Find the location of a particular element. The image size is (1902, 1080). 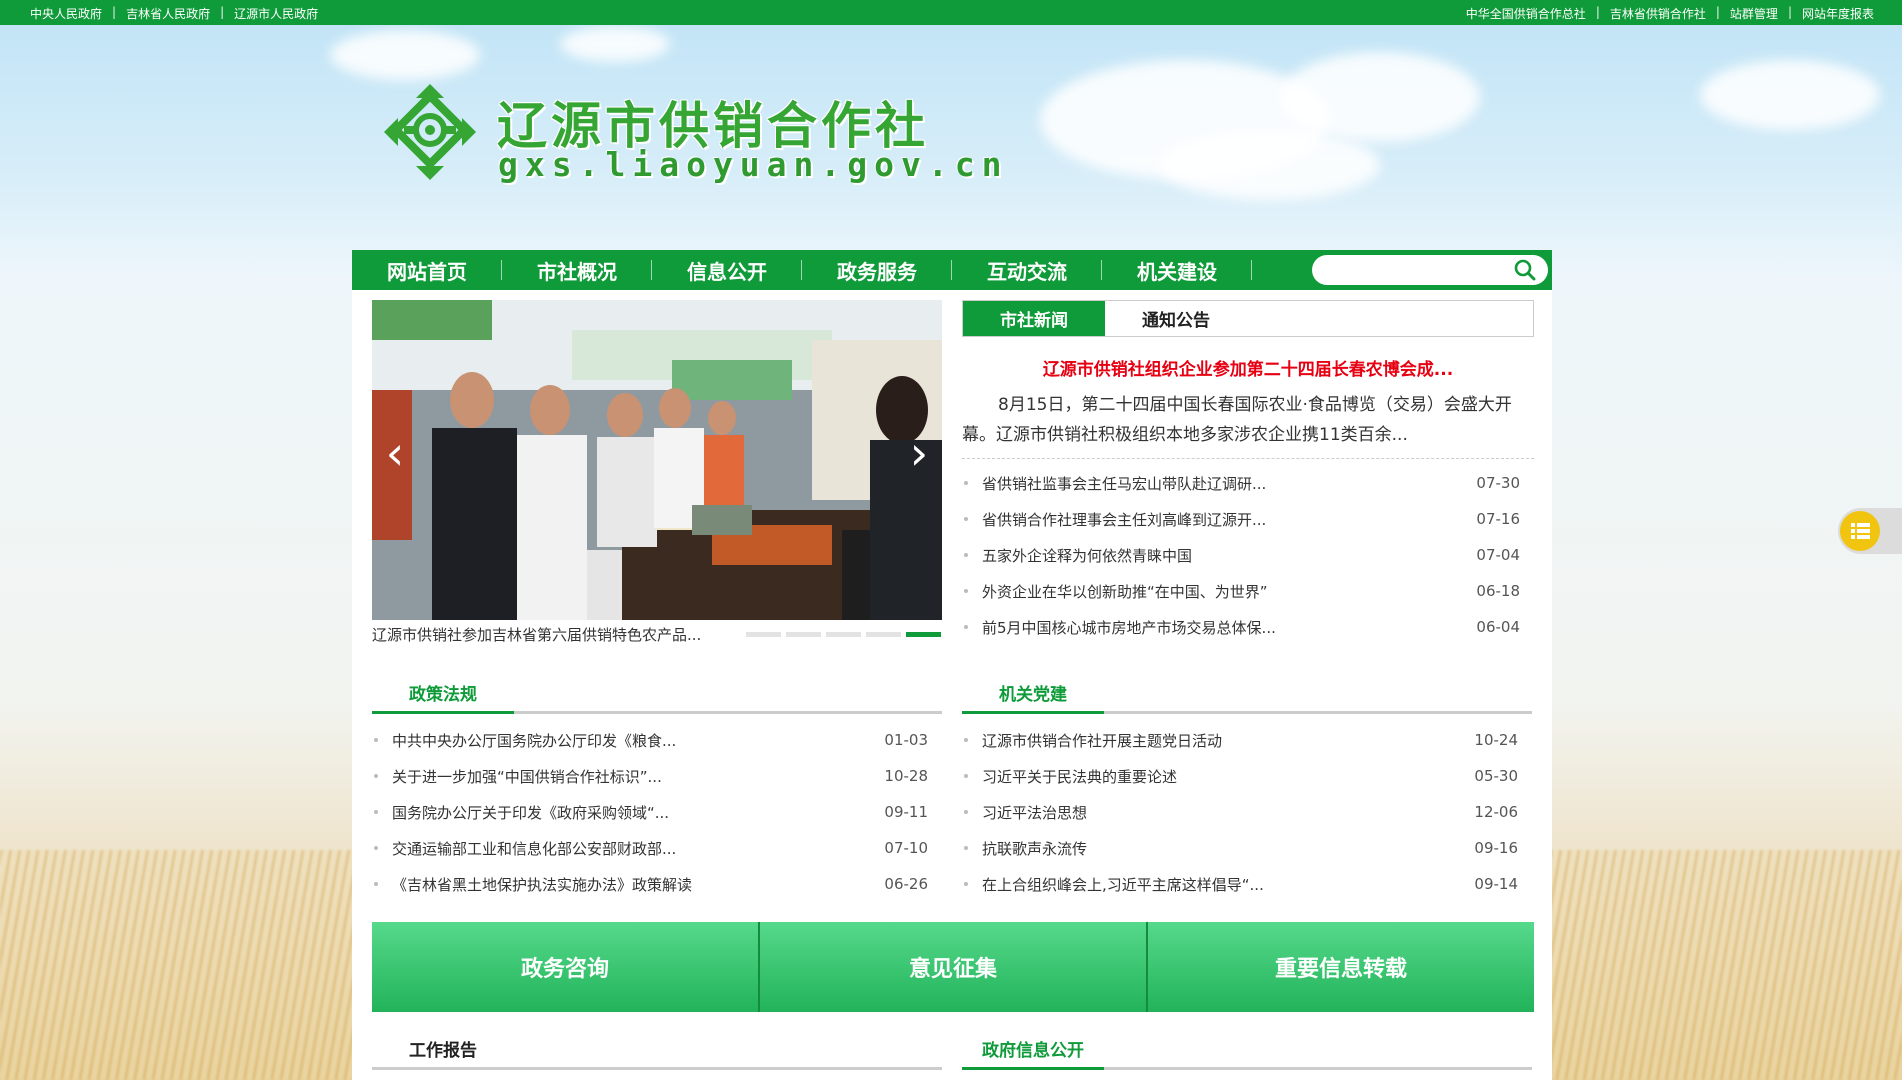

list-item-date: 06-26 is located at coordinates (906, 884).